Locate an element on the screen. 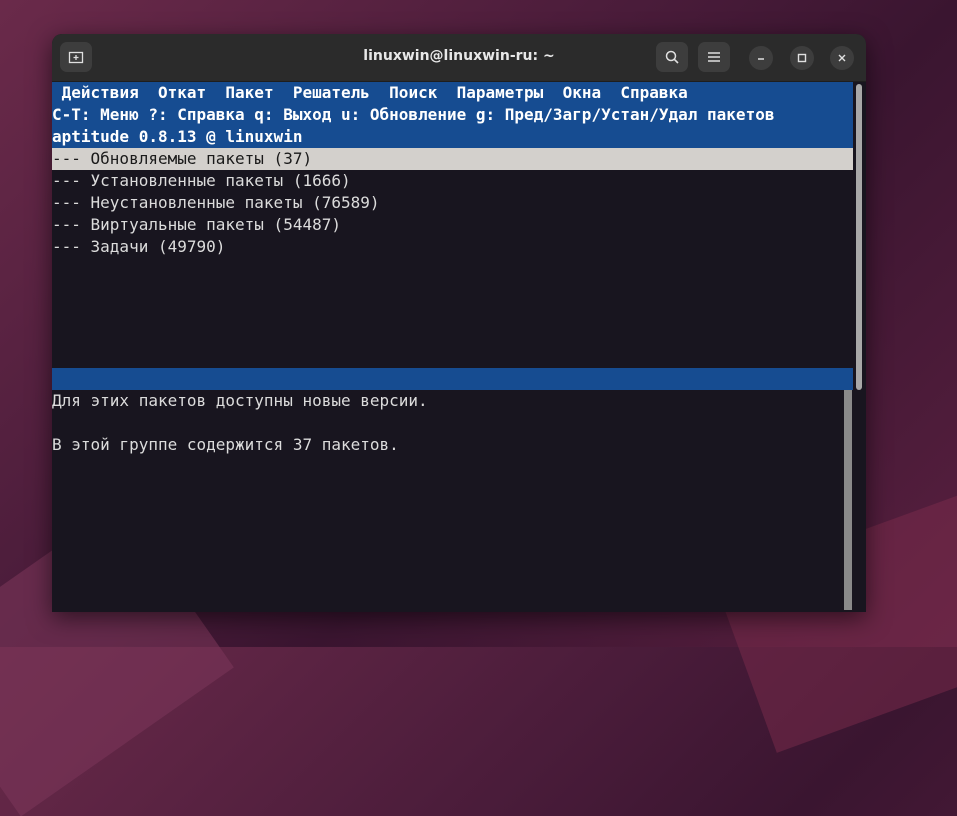 The height and width of the screenshot is (816, 957). minimize-icon is located at coordinates (761, 59).